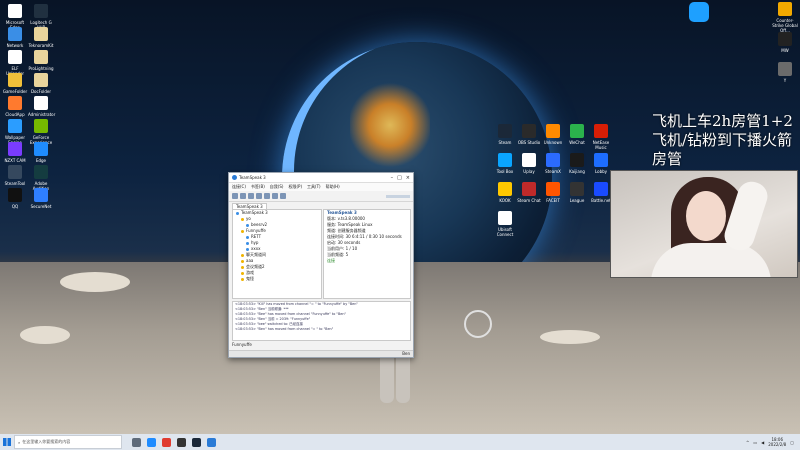 The image size is (800, 450). I want to click on desktop-icon-steamx: SteamX, so click(553, 163).